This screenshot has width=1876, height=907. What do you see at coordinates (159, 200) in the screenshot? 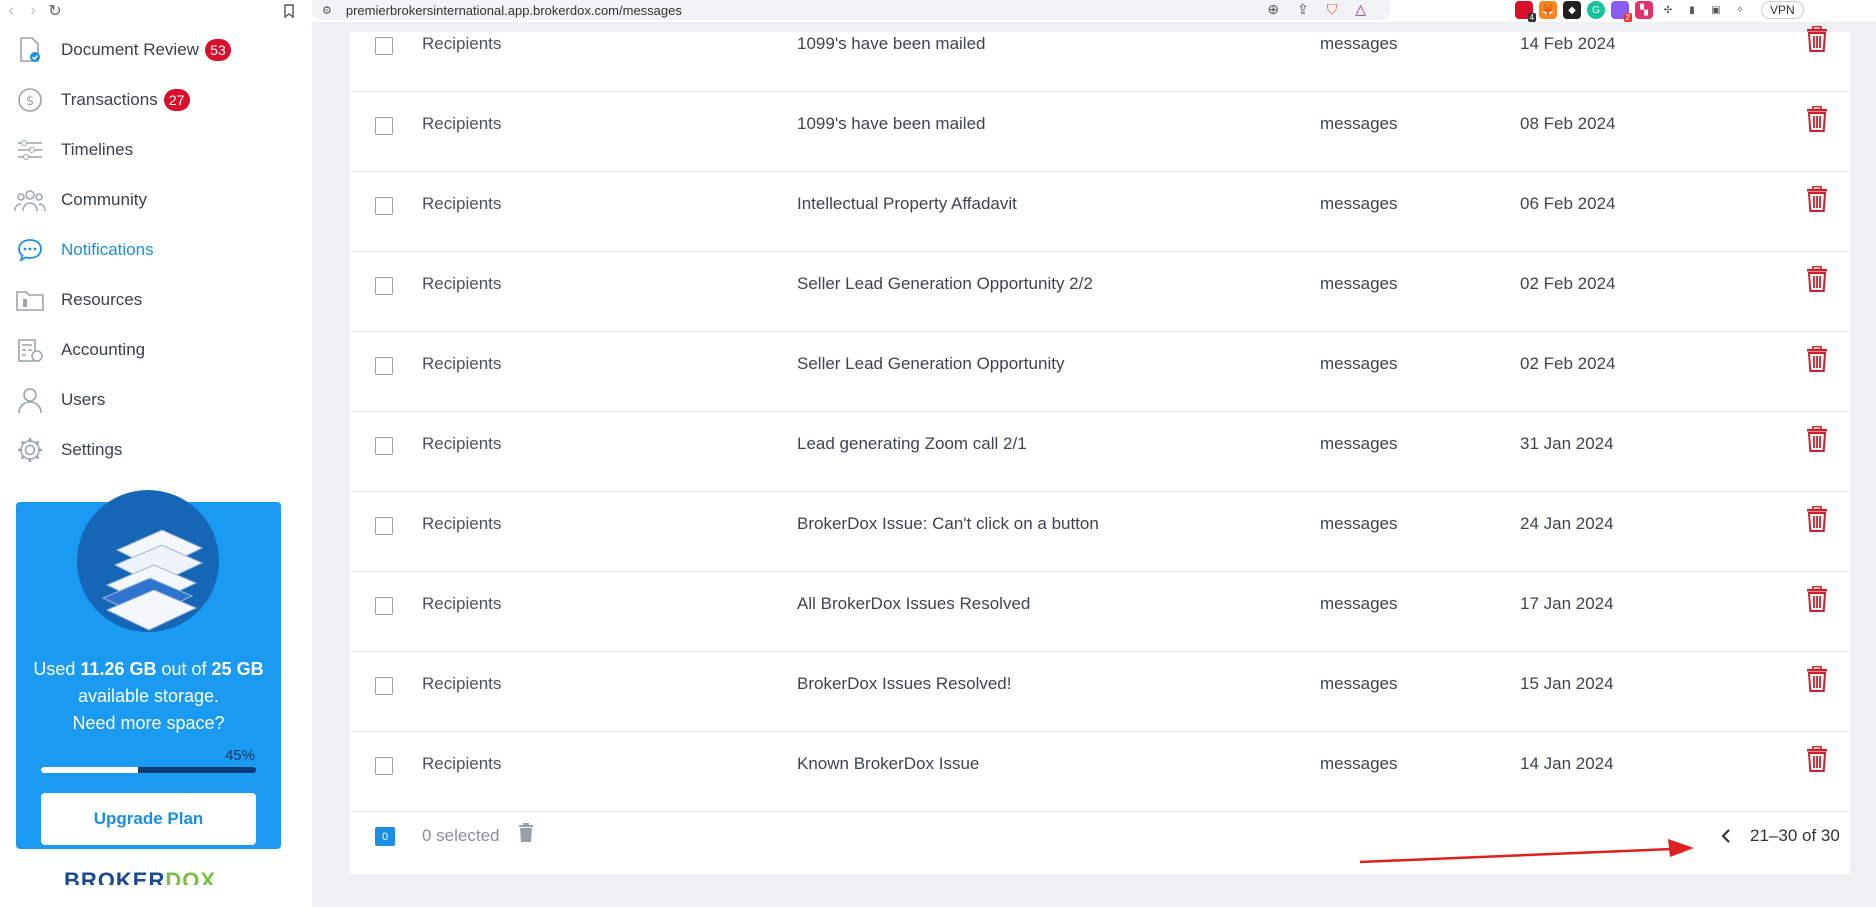
I see `sidebar-item-community: Community` at bounding box center [159, 200].